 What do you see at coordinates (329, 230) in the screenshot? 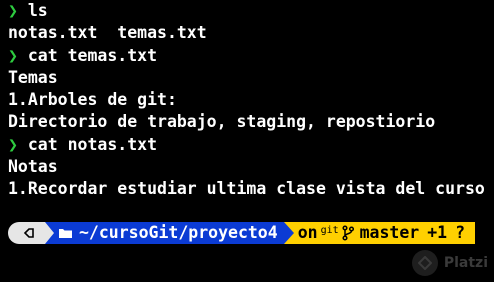
I see `git-label: git` at bounding box center [329, 230].